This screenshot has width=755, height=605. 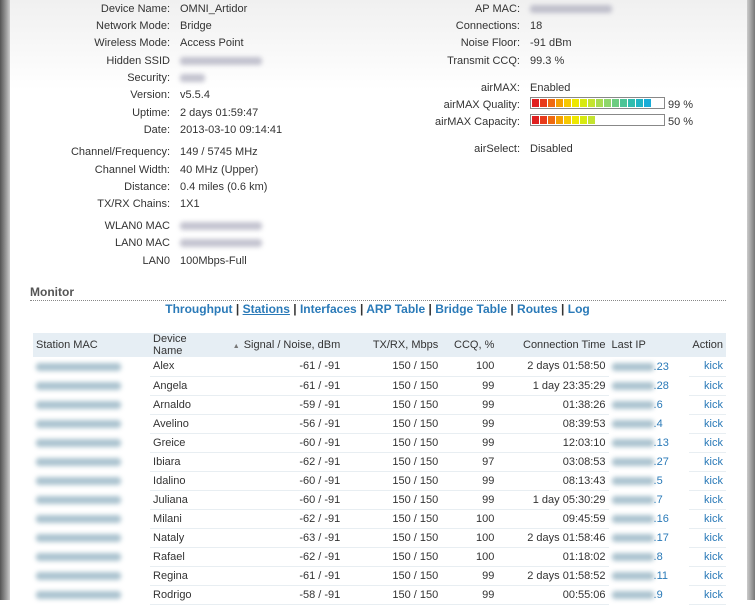 I want to click on info-label: Date:, so click(x=156, y=130).